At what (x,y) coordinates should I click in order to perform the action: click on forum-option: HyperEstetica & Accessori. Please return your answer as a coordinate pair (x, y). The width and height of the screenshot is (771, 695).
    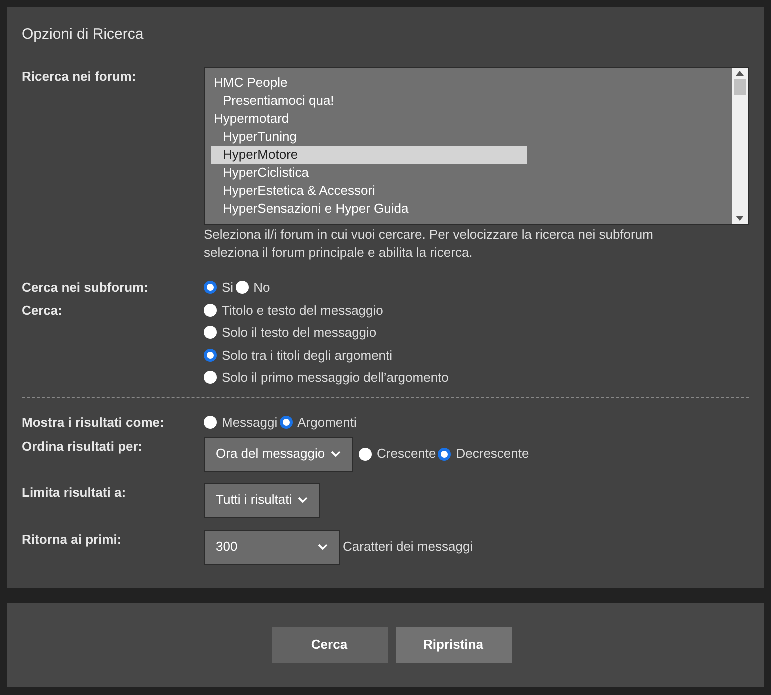
    Looking at the image, I should click on (369, 191).